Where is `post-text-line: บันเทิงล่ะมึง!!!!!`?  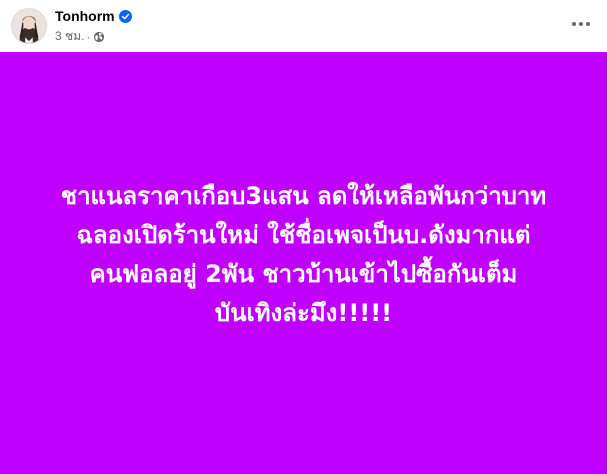 post-text-line: บันเทิงล่ะมึง!!!!! is located at coordinates (303, 313).